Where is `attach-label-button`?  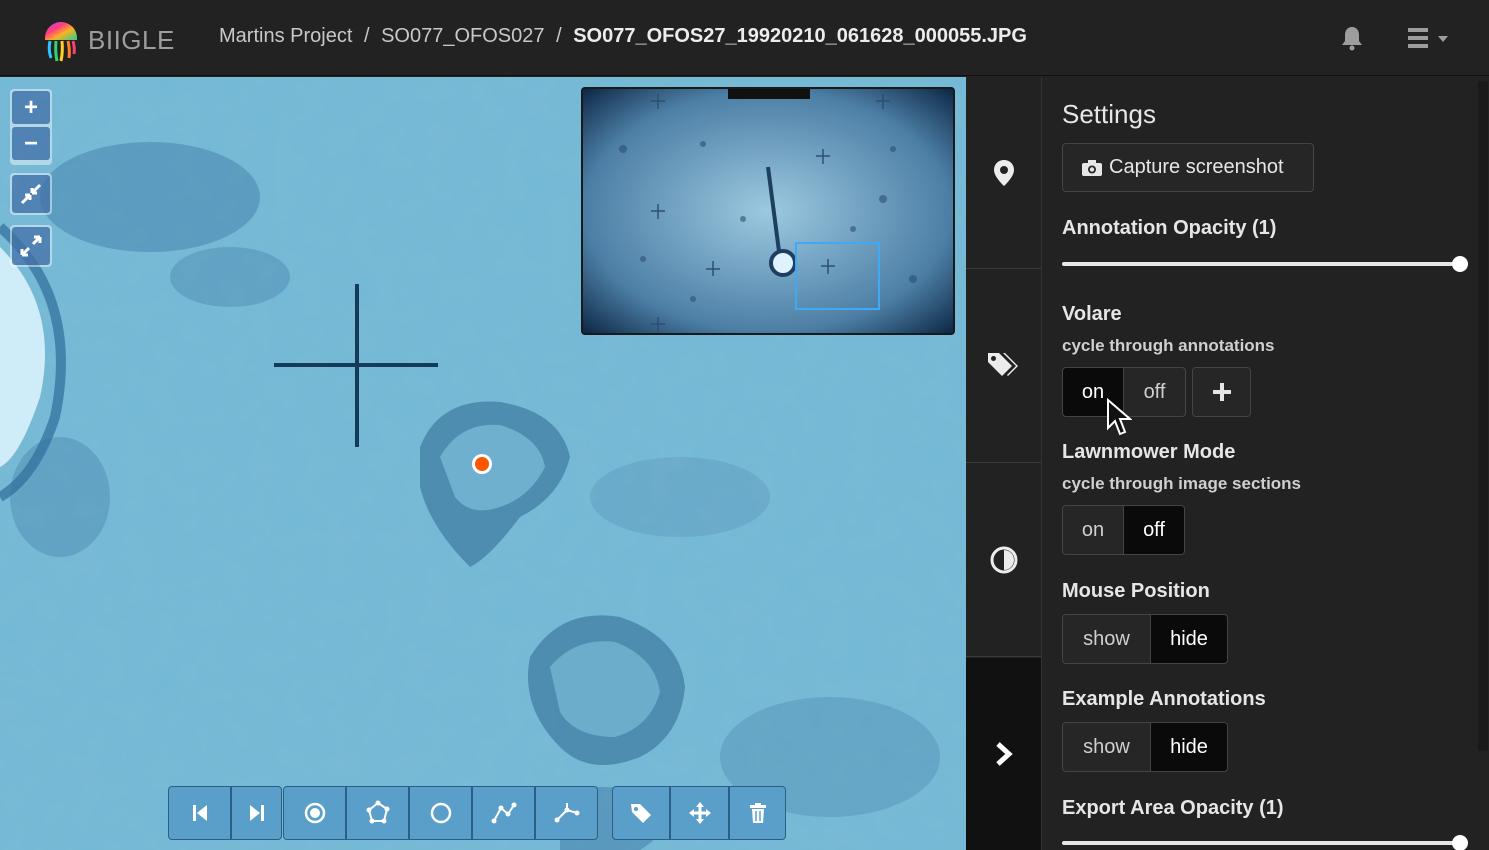
attach-label-button is located at coordinates (641, 813).